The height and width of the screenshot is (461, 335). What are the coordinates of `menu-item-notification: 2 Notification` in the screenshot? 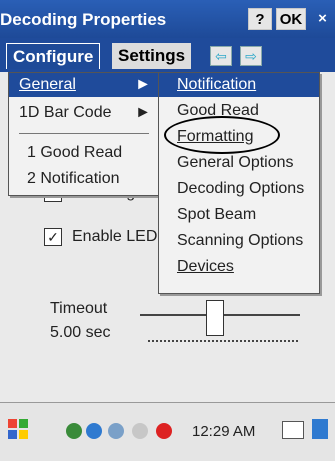 It's located at (84, 179).